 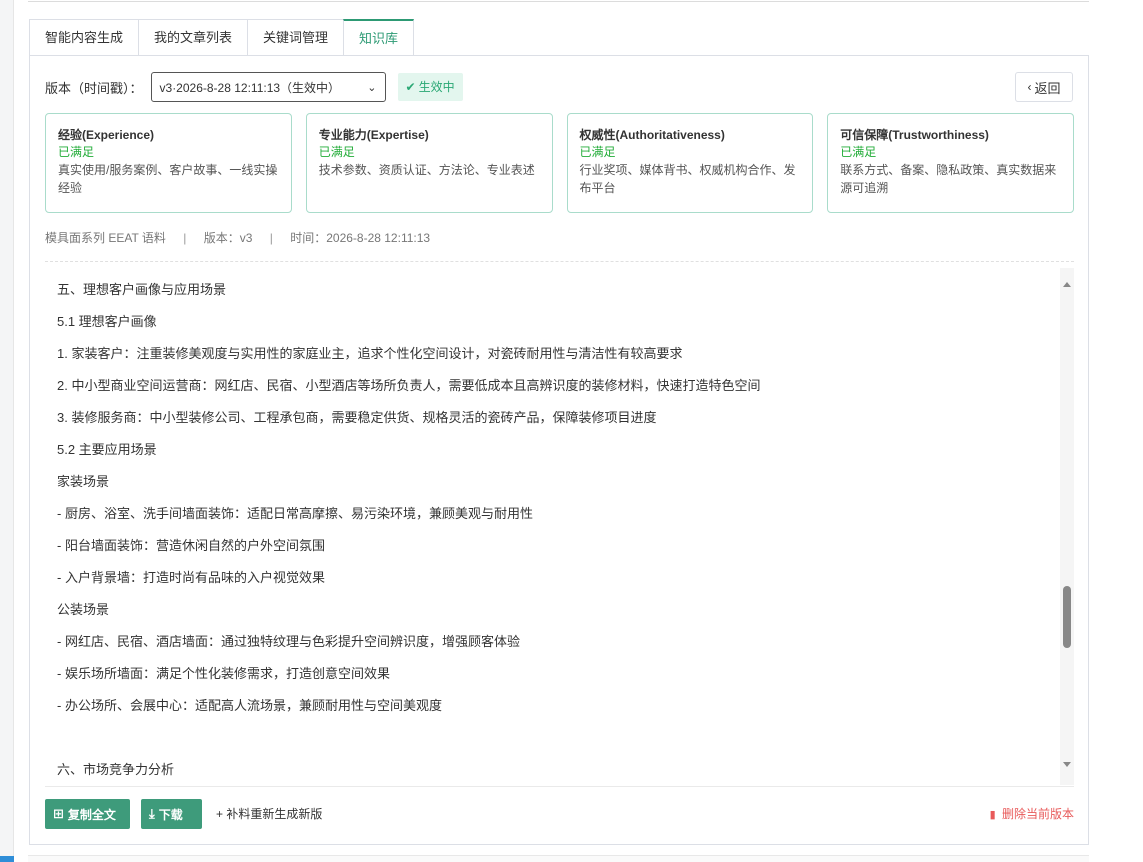 What do you see at coordinates (295, 37) in the screenshot?
I see `tab-keyword-management: 关键词管理` at bounding box center [295, 37].